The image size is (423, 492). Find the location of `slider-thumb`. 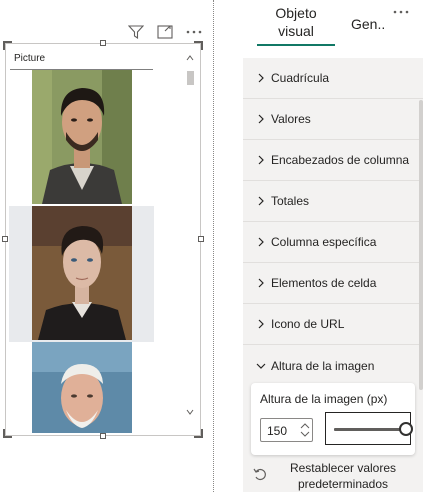

slider-thumb is located at coordinates (406, 429).